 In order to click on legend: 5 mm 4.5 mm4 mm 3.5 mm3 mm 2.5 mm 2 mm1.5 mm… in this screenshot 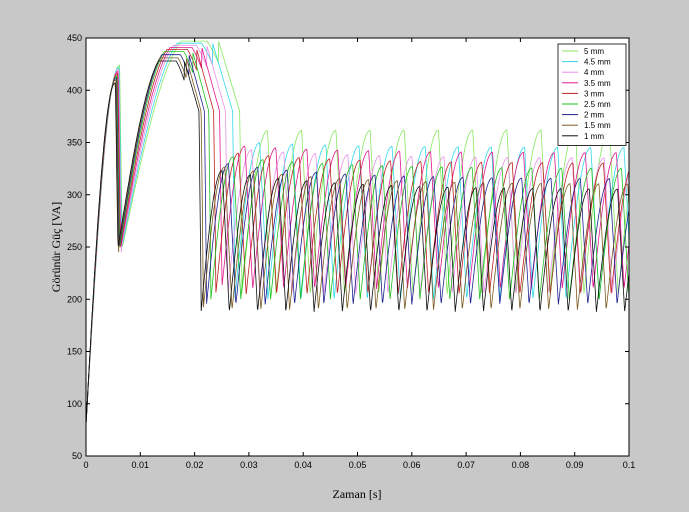, I will do `click(592, 94)`.